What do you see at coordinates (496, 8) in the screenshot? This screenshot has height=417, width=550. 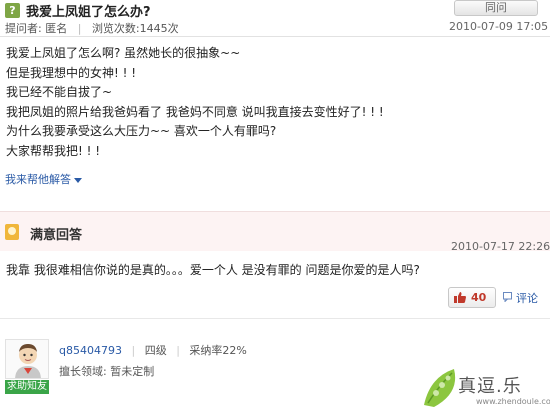 I see `same-question-button: 同问` at bounding box center [496, 8].